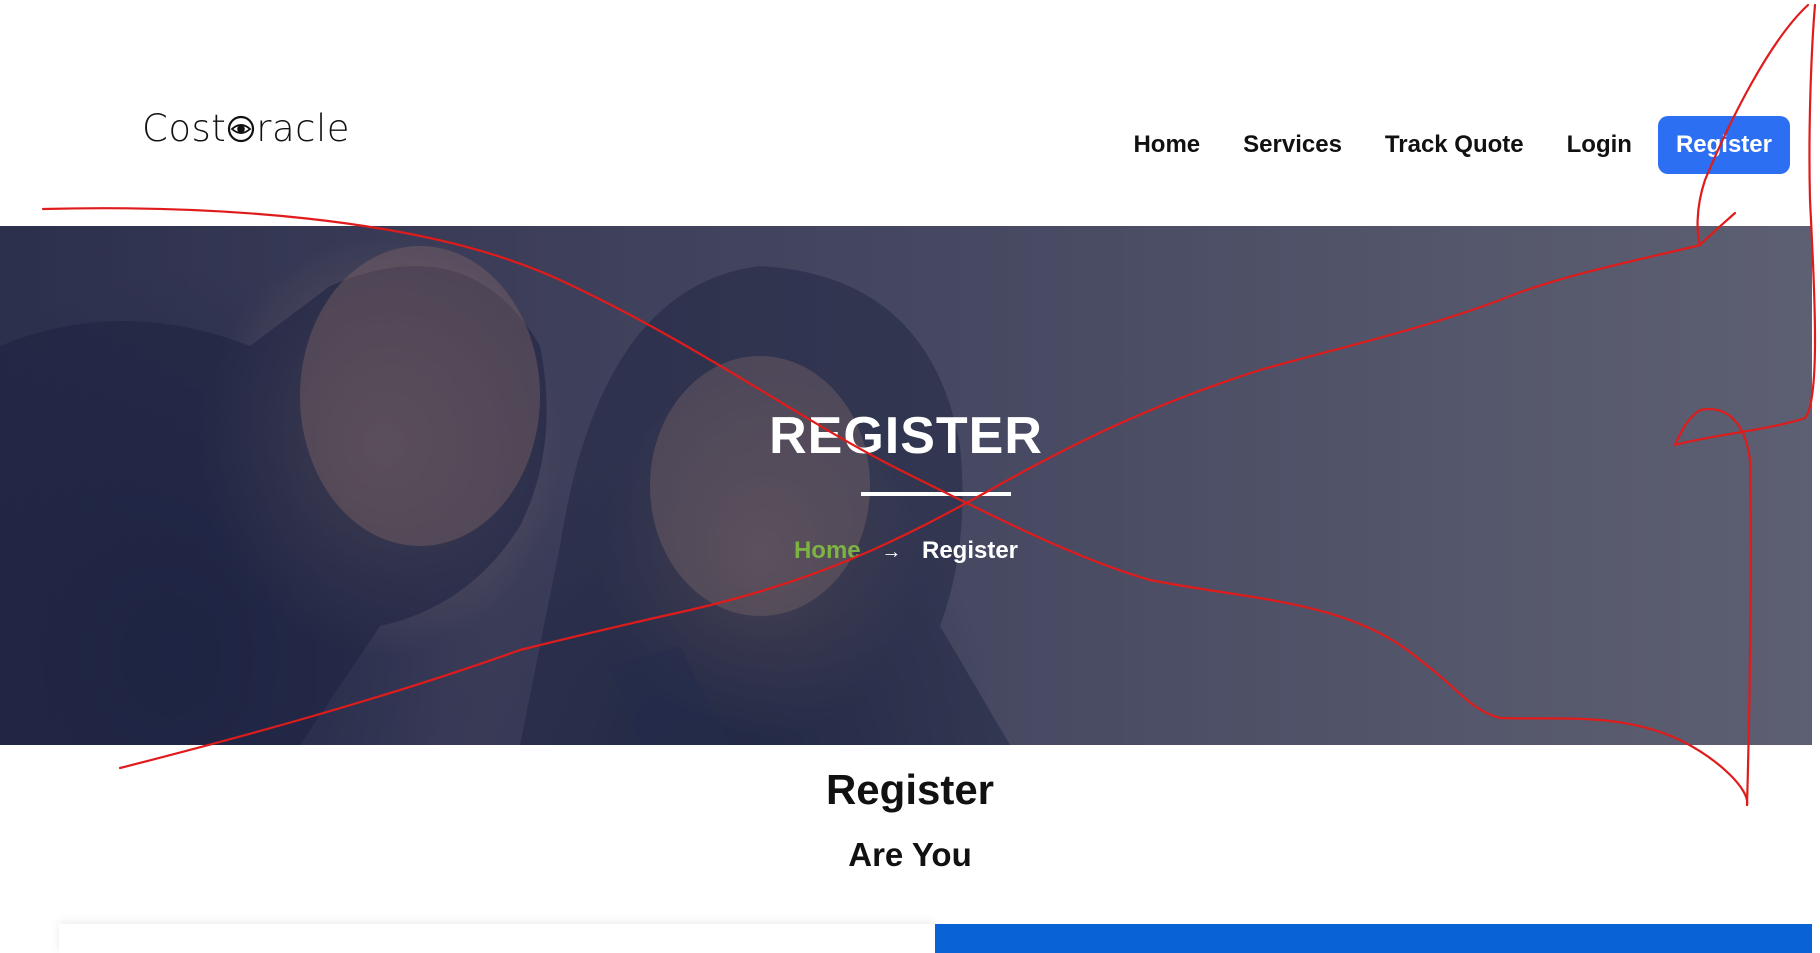 The height and width of the screenshot is (953, 1820). I want to click on breadcrumb: Home → Register, so click(906, 551).